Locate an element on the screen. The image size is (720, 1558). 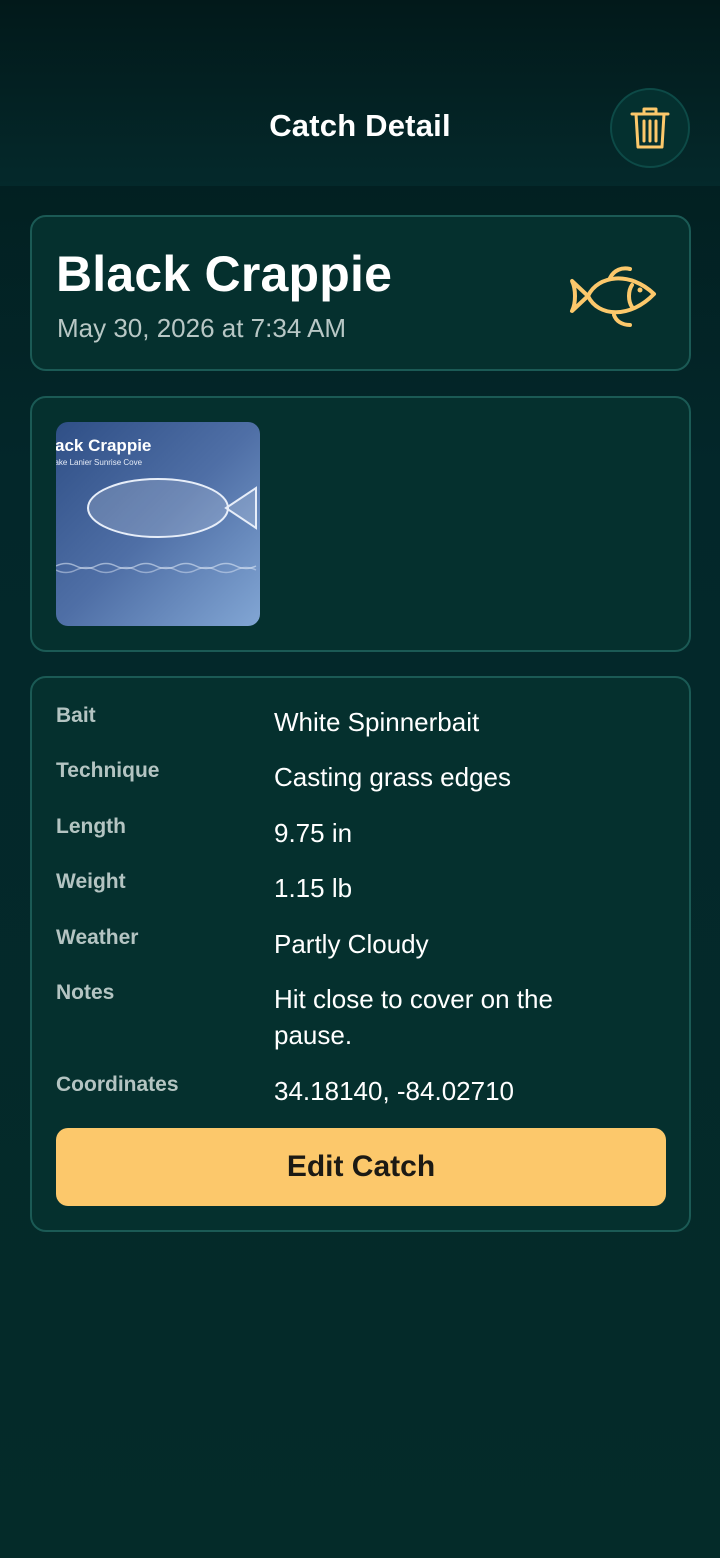
species-name: Black Crappie is located at coordinates (224, 274).